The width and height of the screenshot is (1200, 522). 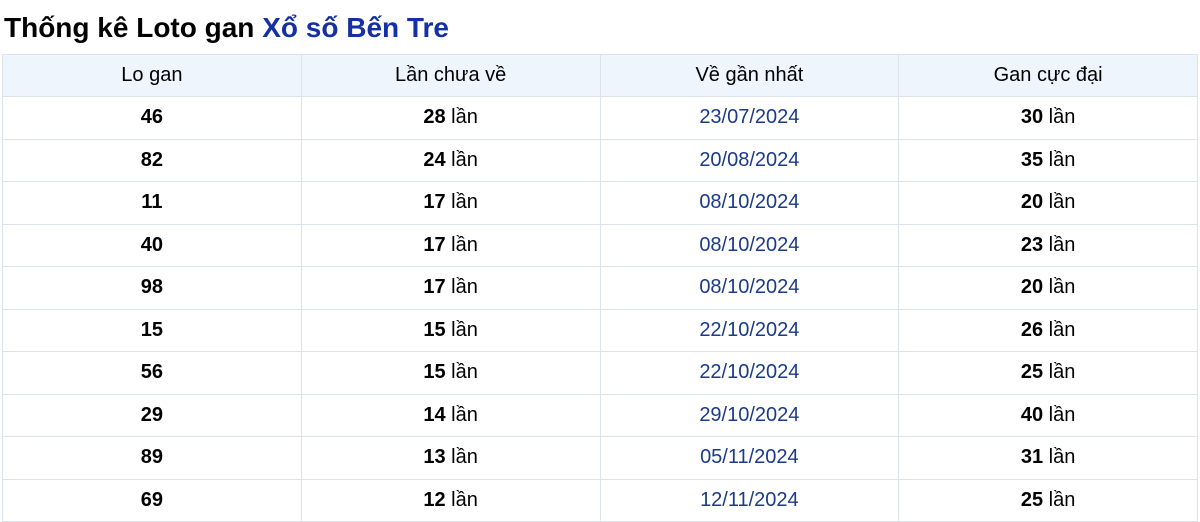 I want to click on lo-gan-number: 40, so click(x=151, y=244).